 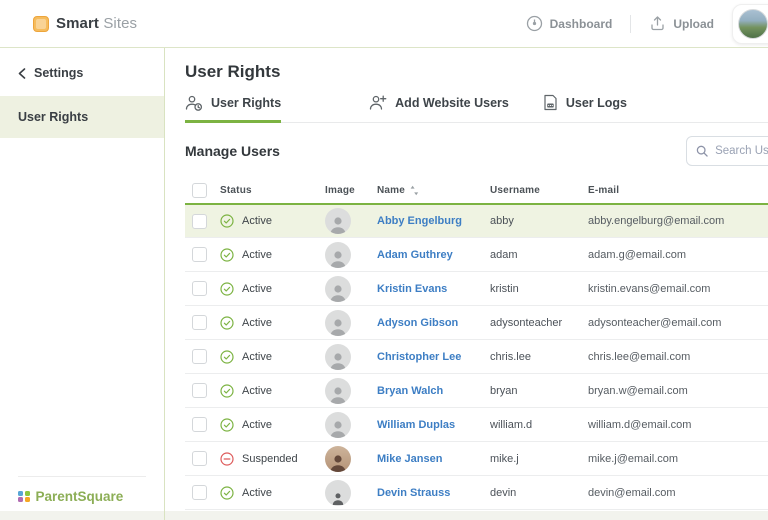 I want to click on tab-bar: User Rights Add Website Users User Logs, so click(x=476, y=108).